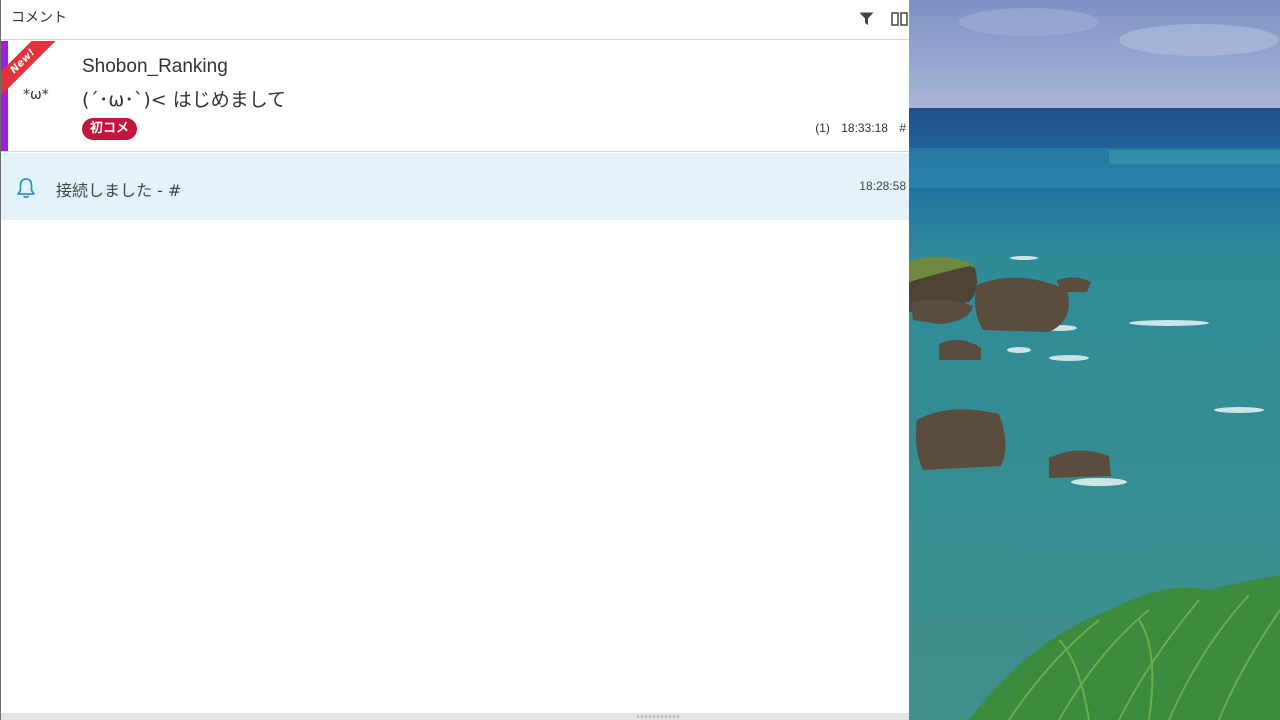  Describe the element at coordinates (864, 128) in the screenshot. I see `comment-time: 18:33:18` at that location.